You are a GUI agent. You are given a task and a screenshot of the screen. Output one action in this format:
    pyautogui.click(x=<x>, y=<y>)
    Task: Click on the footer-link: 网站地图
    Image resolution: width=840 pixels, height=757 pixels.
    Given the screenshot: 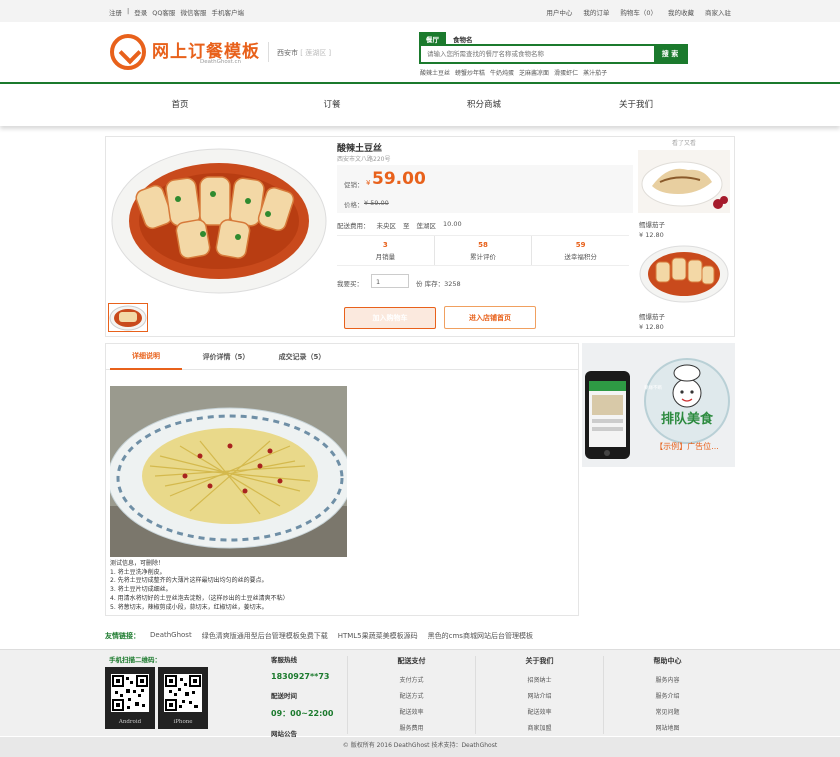 What is the action you would take?
    pyautogui.click(x=667, y=729)
    